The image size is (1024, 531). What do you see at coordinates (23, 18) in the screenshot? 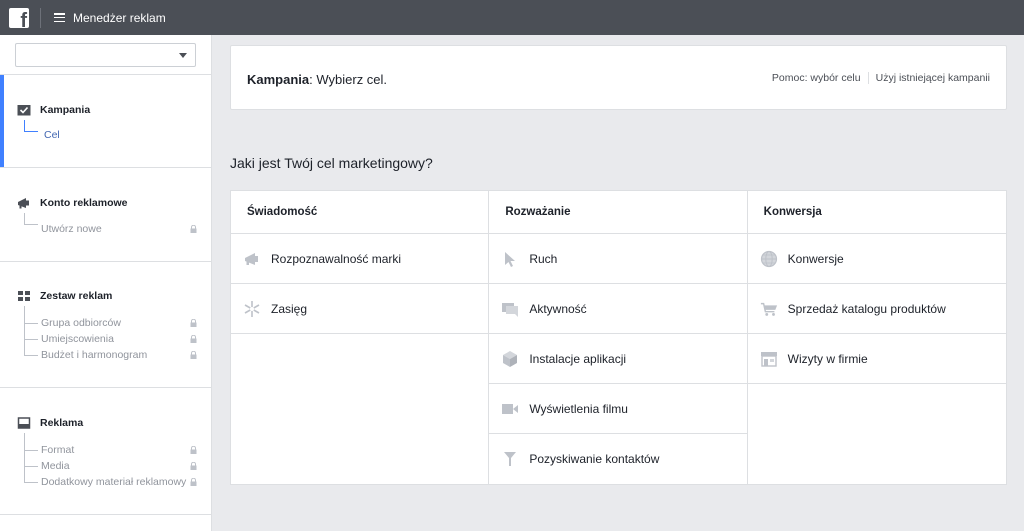
I see `logo-letter: f` at bounding box center [23, 18].